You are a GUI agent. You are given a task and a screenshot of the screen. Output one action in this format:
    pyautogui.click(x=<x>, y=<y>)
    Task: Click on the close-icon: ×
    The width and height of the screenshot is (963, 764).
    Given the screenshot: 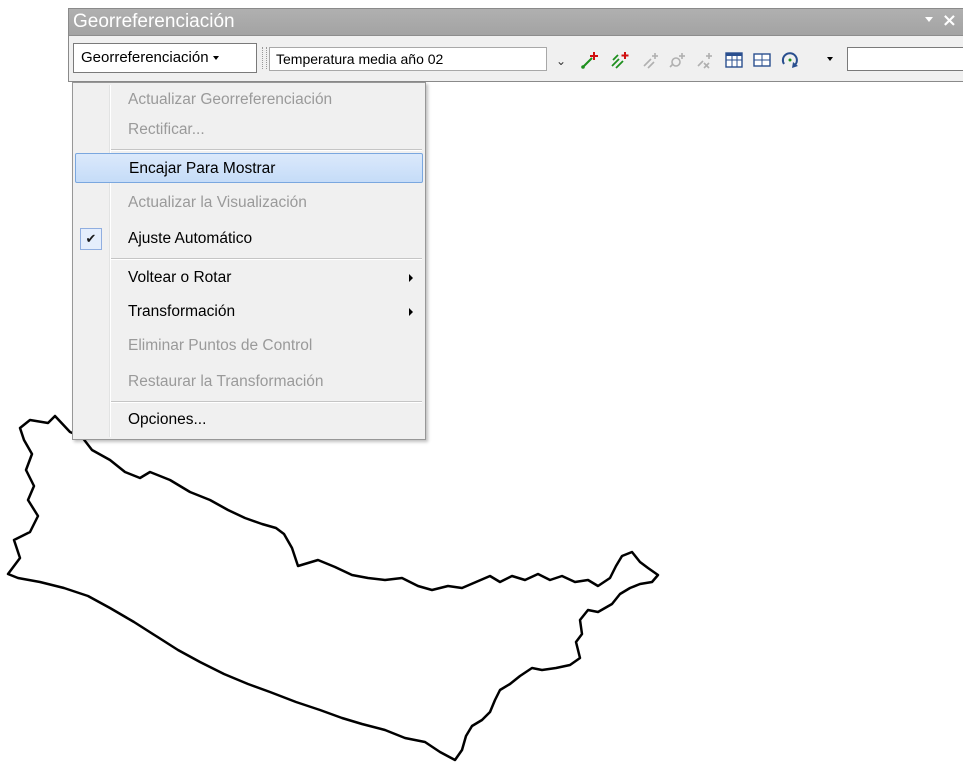 What is the action you would take?
    pyautogui.click(x=949, y=21)
    